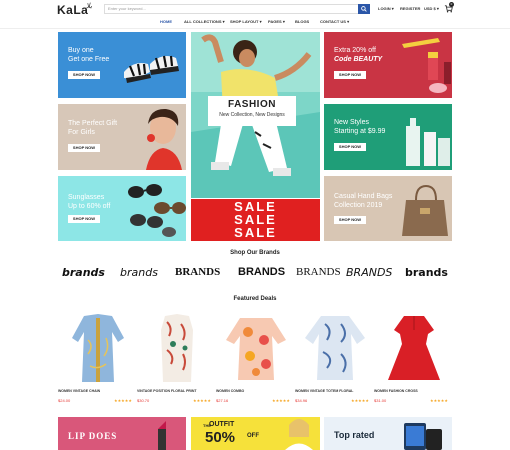  Describe the element at coordinates (89, 59) in the screenshot. I see `banner-line: Get one Free` at that location.